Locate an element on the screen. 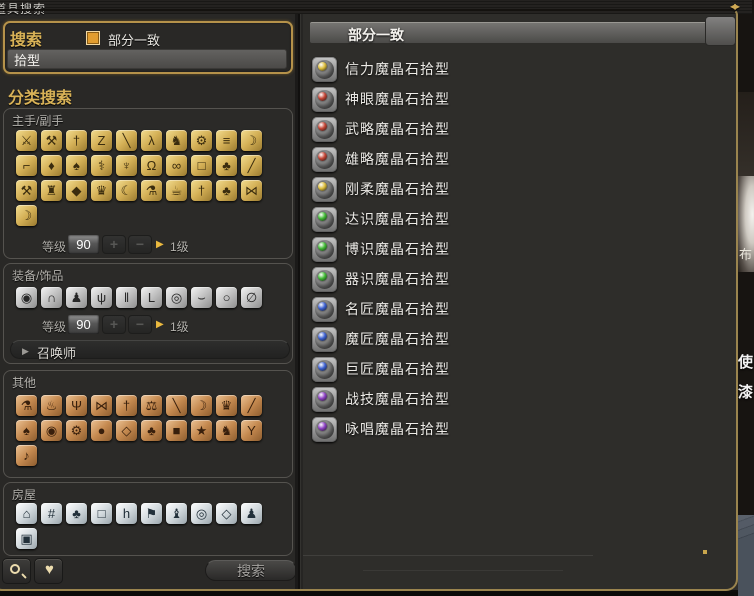 This screenshot has height=596, width=754. weapon-category-icon: ╲ is located at coordinates (126, 140).